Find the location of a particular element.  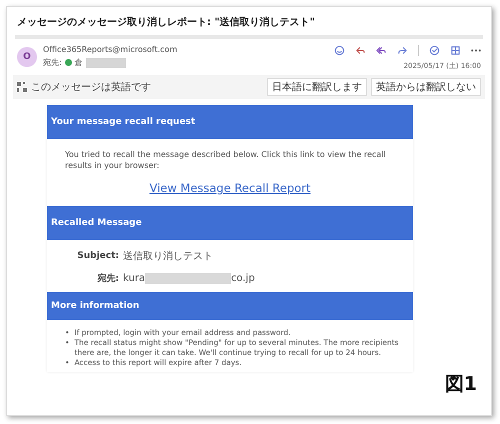

recipient-label: 宛先: is located at coordinates (52, 62).